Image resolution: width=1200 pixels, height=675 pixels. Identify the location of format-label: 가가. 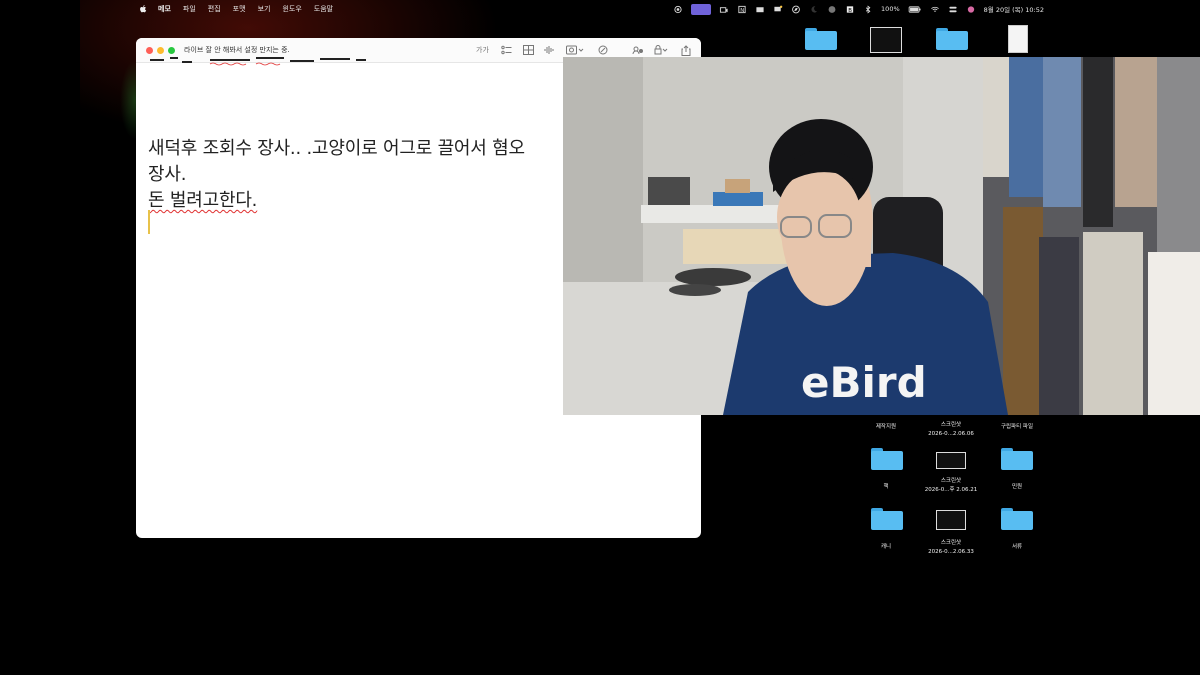
(482, 50).